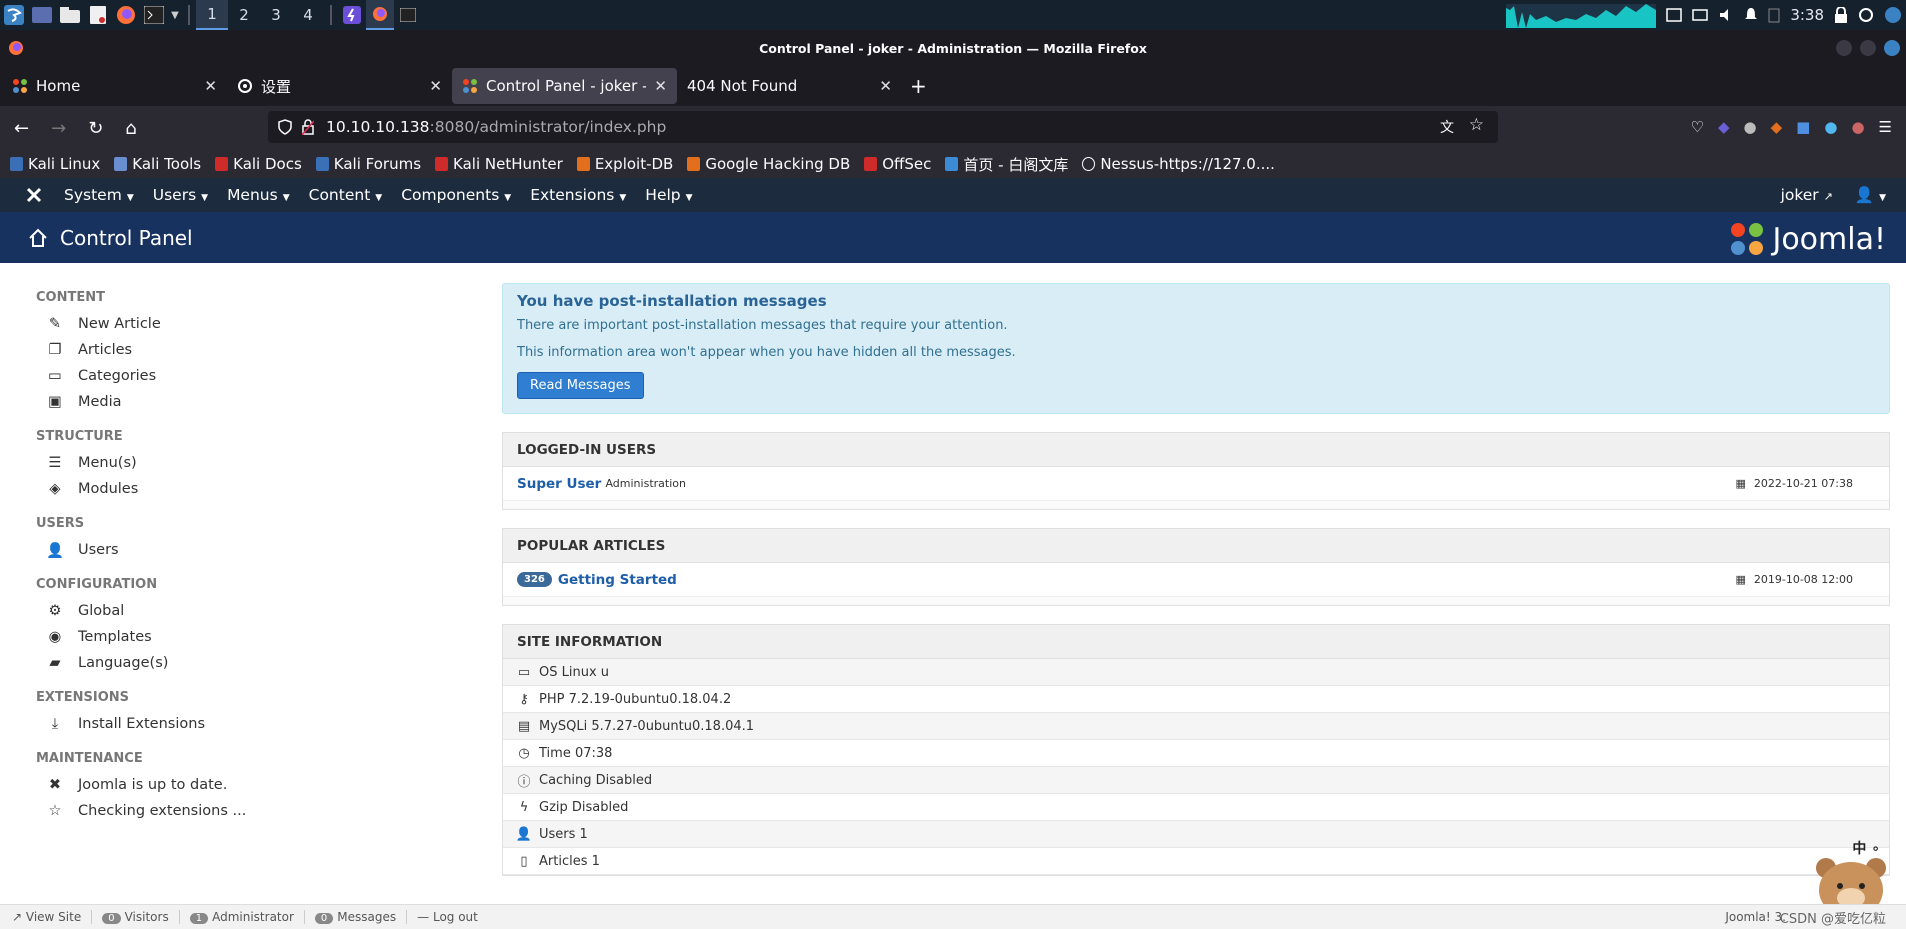 Image resolution: width=1906 pixels, height=929 pixels. Describe the element at coordinates (1830, 127) in the screenshot. I see `extension-5-icon: ●` at that location.